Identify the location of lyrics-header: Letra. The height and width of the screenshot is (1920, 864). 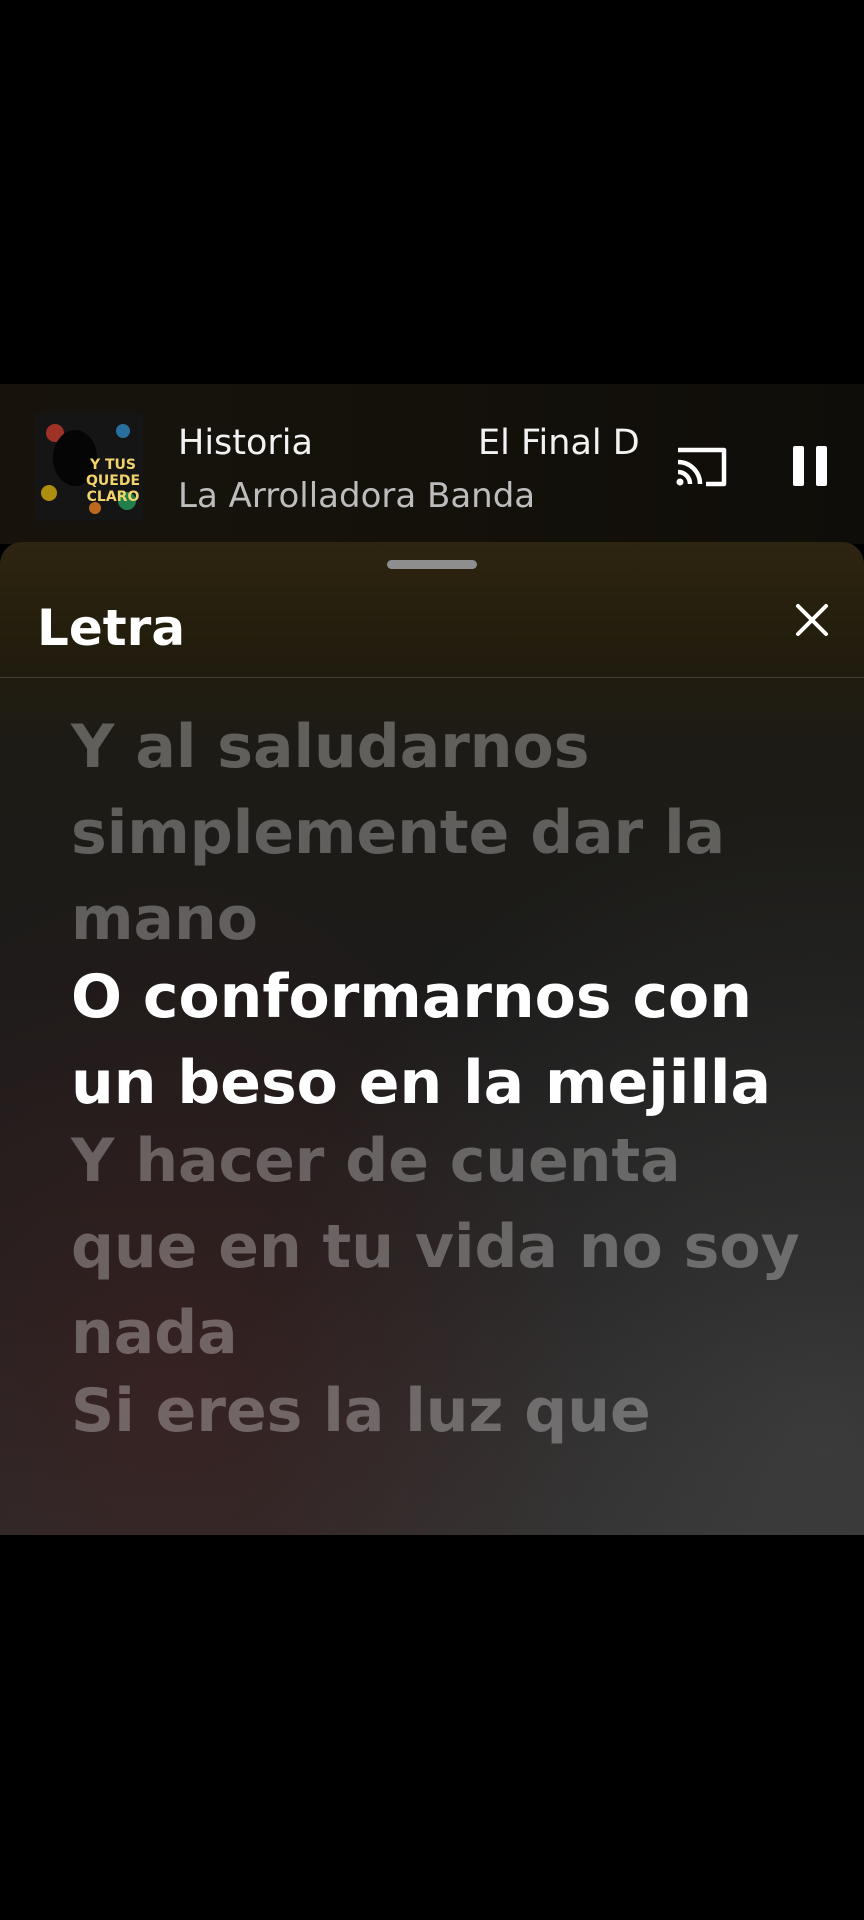
(432, 610).